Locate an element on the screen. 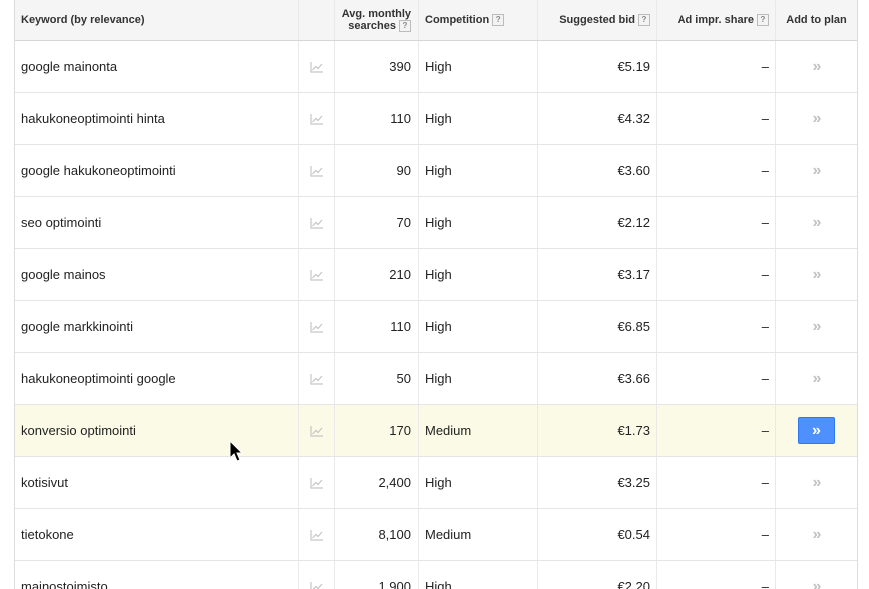 The width and height of the screenshot is (869, 589). suggested-bid-cell: €6.85 is located at coordinates (597, 326).